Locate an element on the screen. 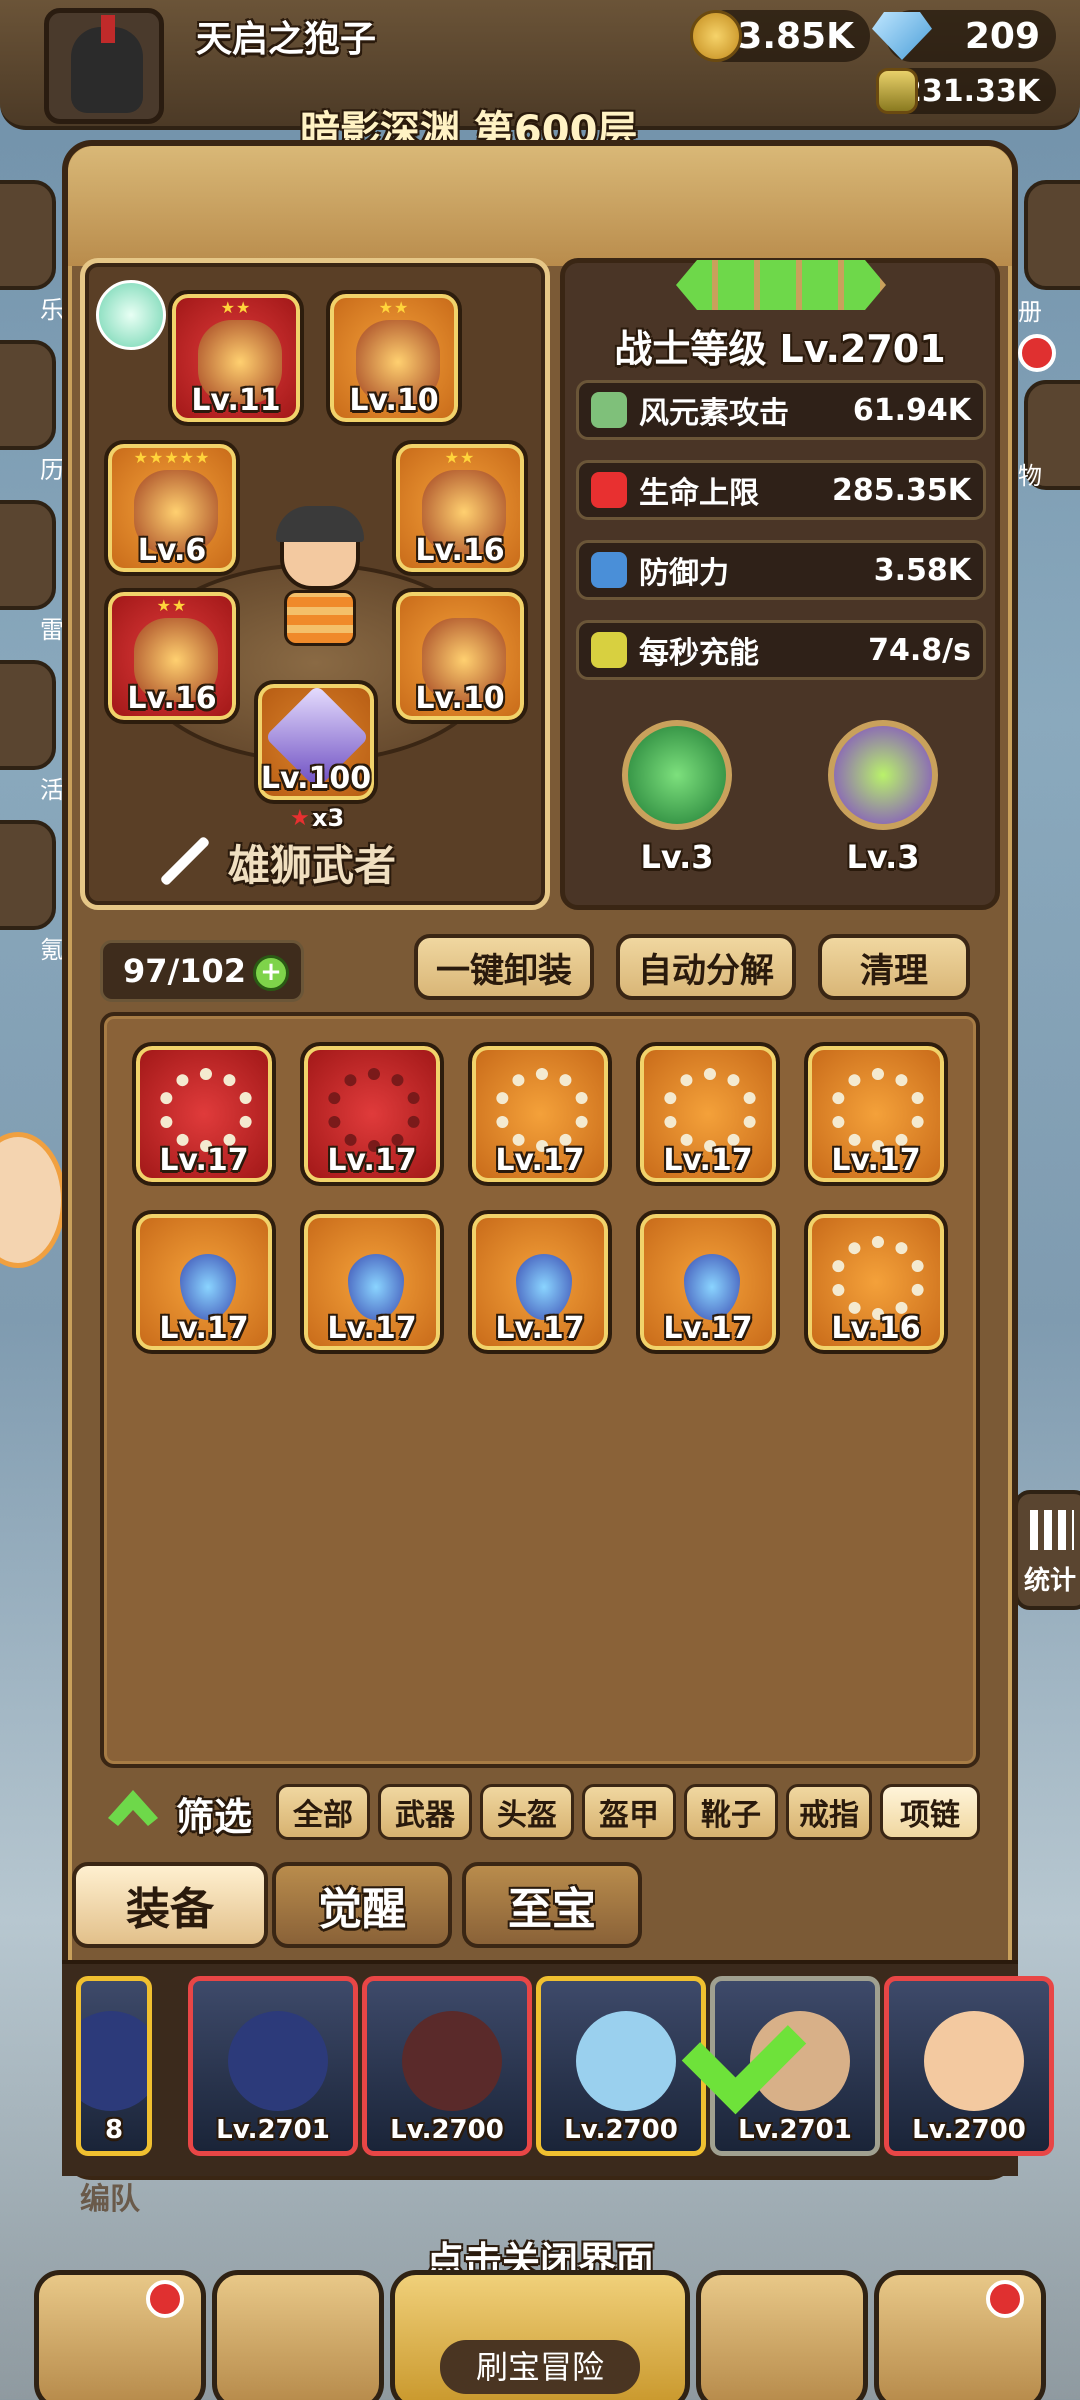 The width and height of the screenshot is (1080, 2400). equipment-slot: ★★ Lv.10 is located at coordinates (394, 358).